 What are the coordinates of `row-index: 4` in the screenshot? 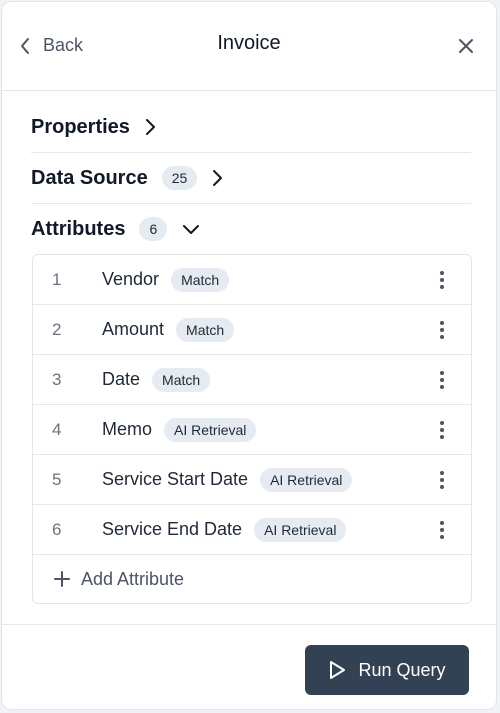 It's located at (57, 429).